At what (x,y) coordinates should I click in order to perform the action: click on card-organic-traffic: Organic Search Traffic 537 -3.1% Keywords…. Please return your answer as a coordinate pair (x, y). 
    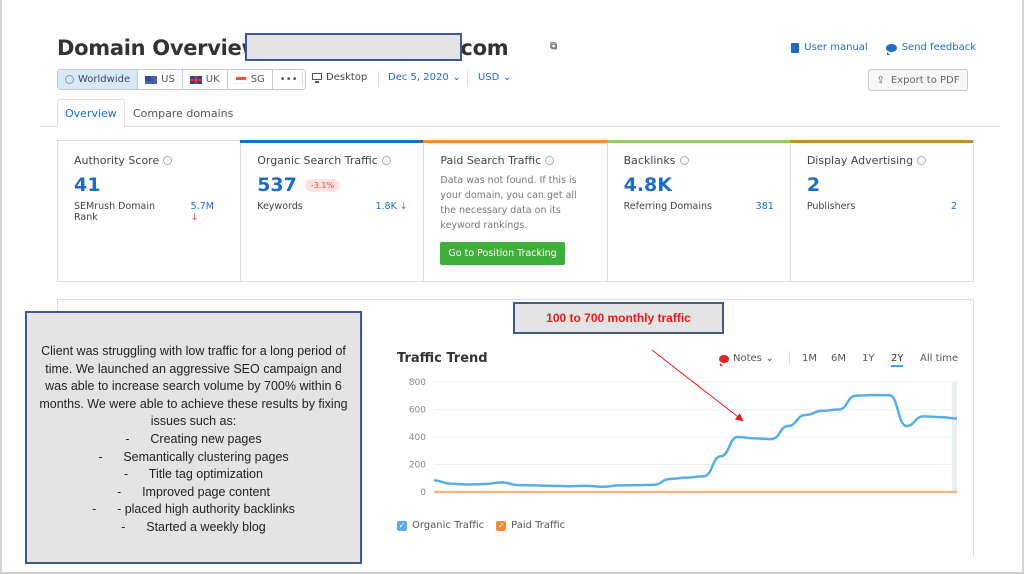
    Looking at the image, I should click on (332, 210).